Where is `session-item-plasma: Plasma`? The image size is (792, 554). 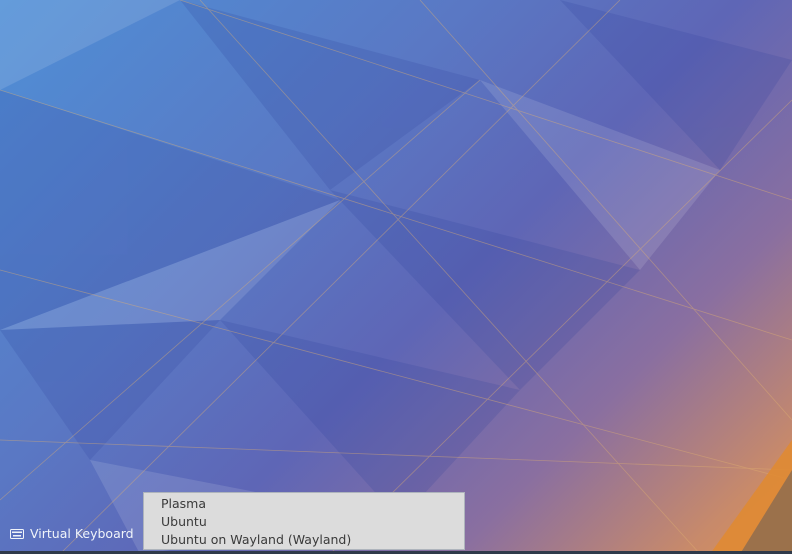
session-item-plasma: Plasma is located at coordinates (304, 504).